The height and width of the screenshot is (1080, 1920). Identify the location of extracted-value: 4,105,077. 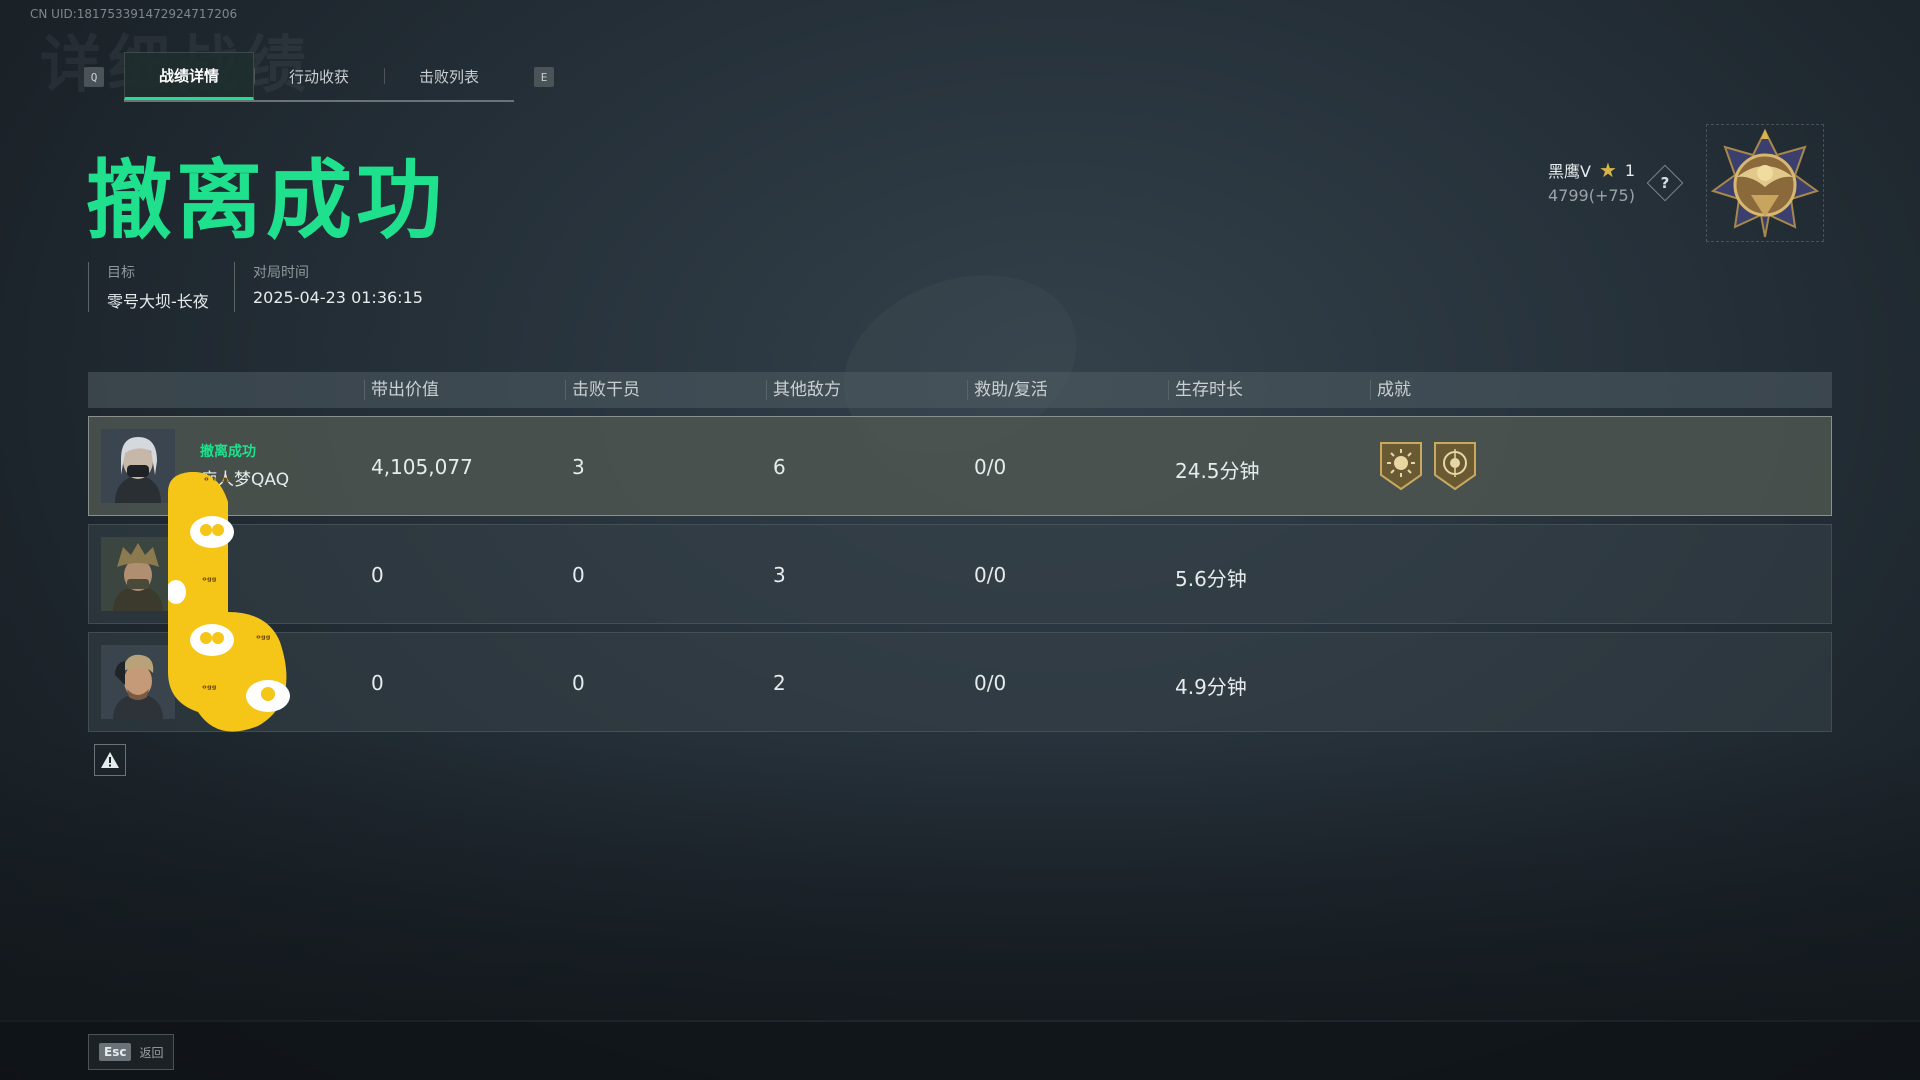
(422, 467).